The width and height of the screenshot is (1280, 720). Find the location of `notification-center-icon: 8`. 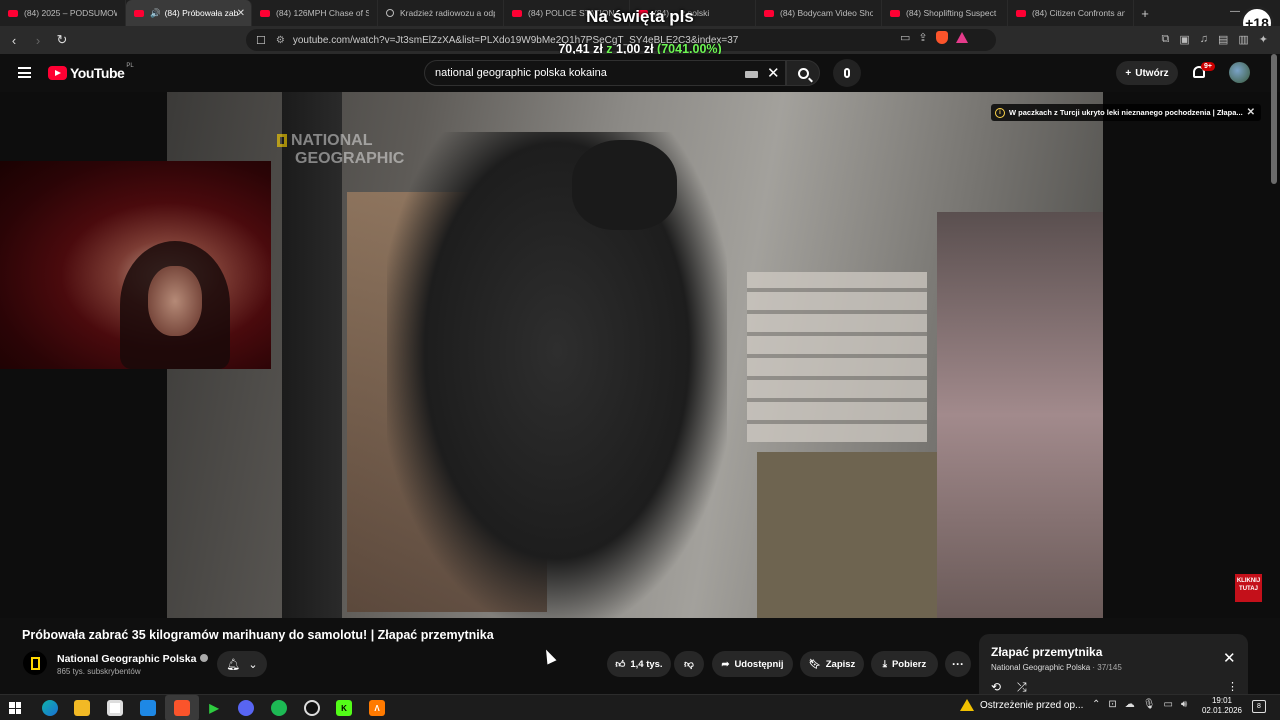

notification-center-icon: 8 is located at coordinates (1259, 706).